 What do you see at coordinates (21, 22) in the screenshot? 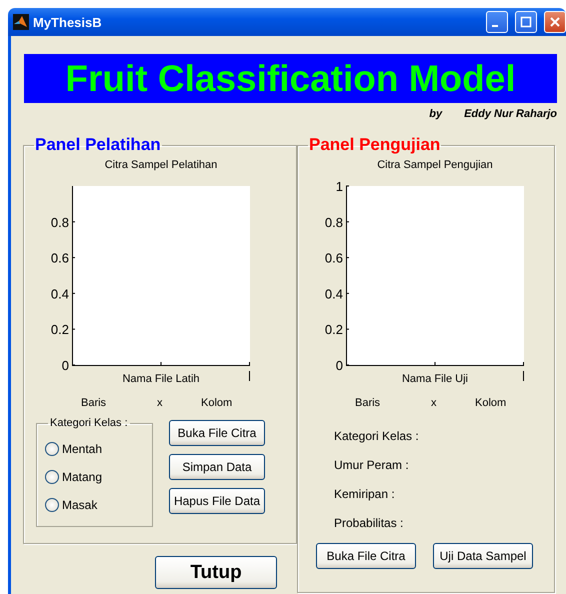
I see `app-icon` at bounding box center [21, 22].